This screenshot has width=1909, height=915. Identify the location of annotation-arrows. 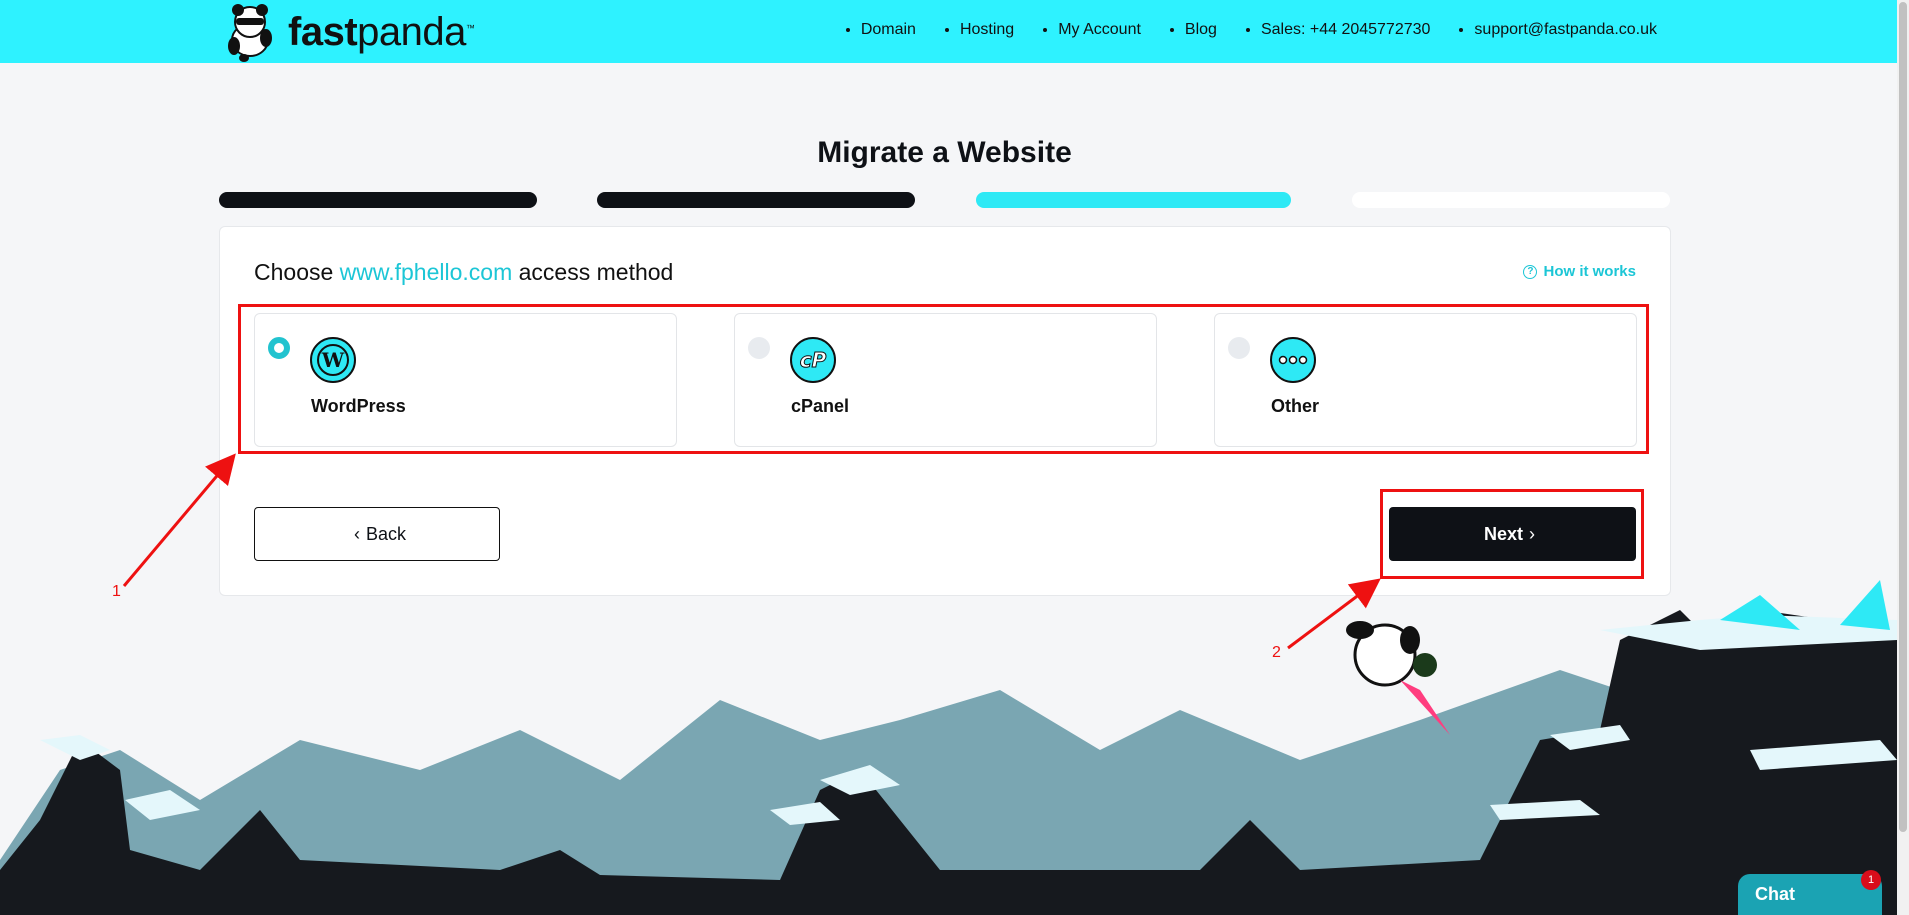
(751, 551).